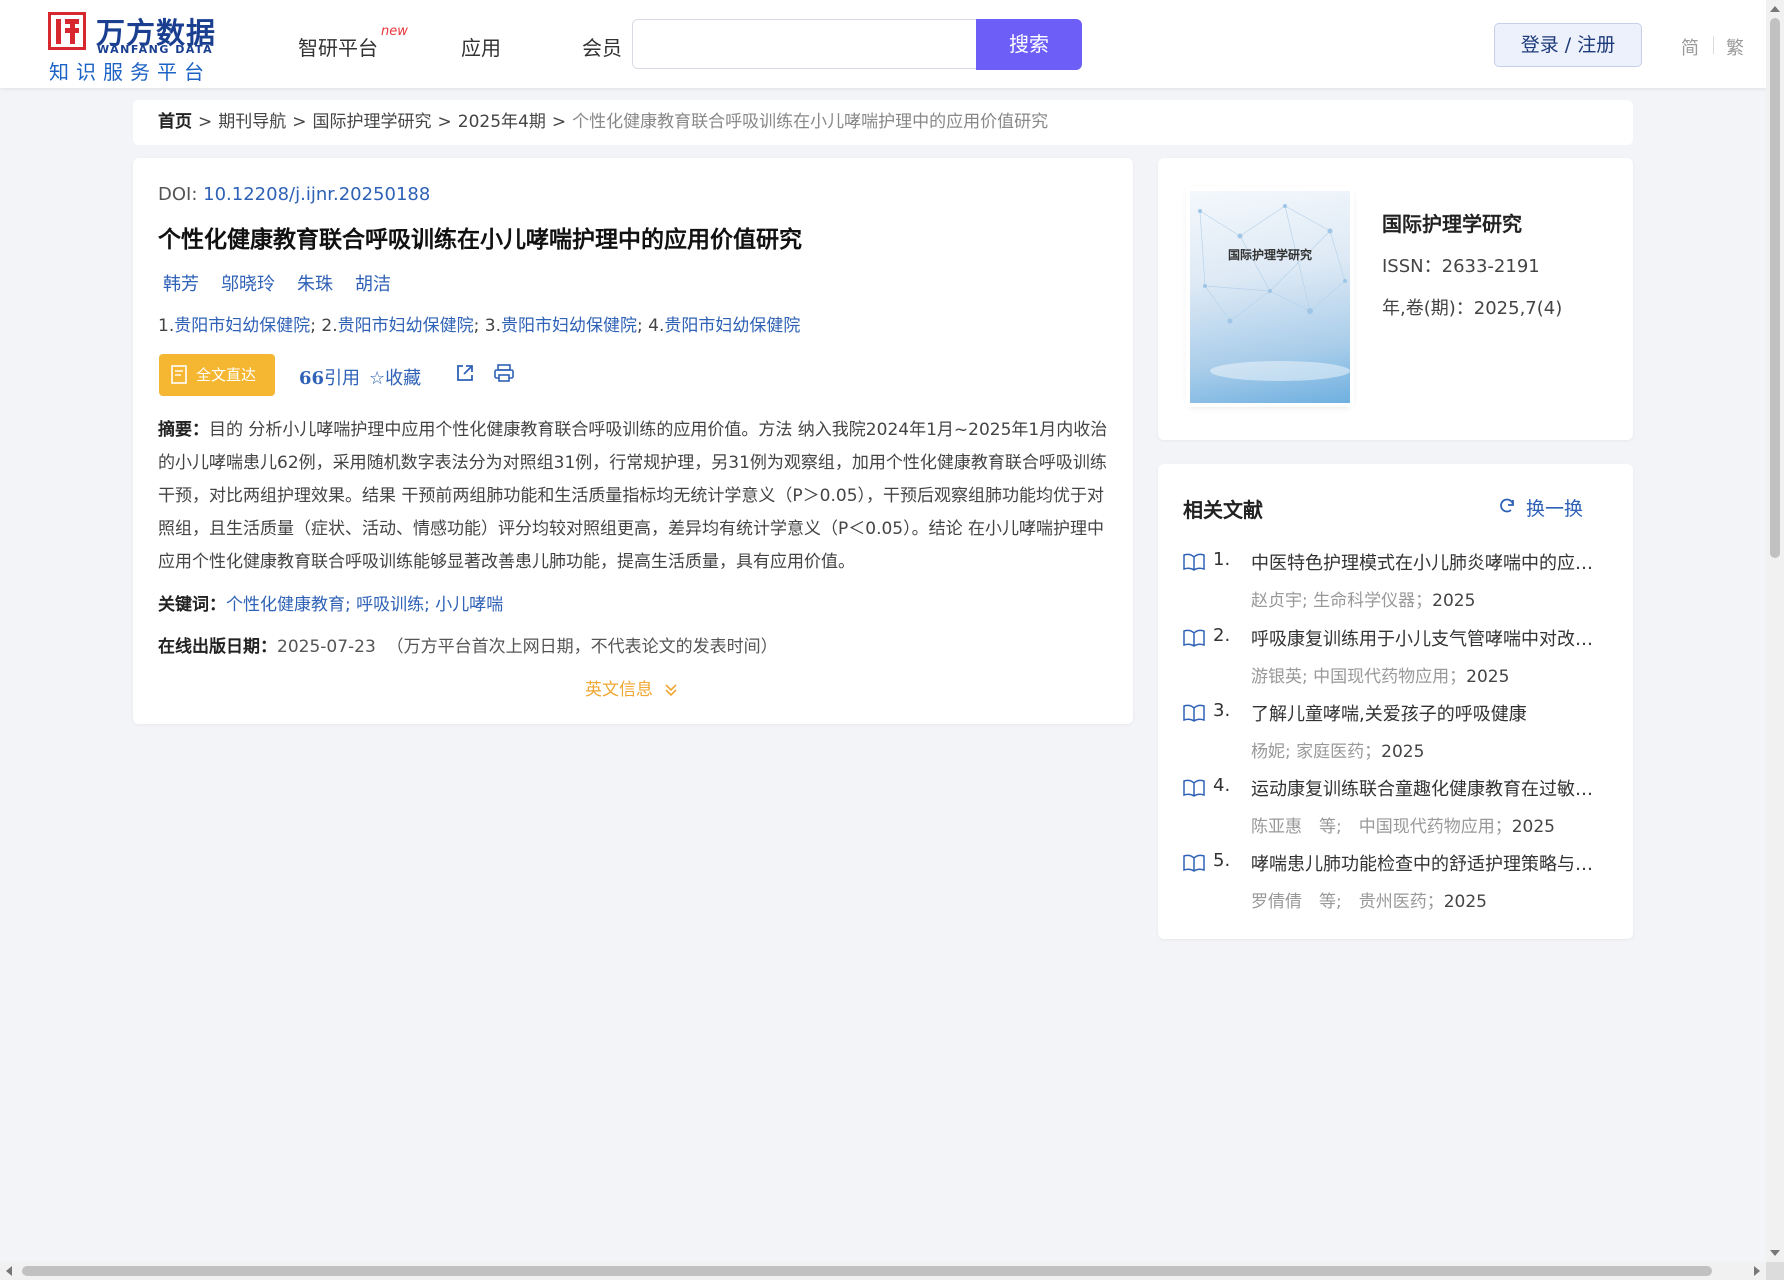 Image resolution: width=1784 pixels, height=1280 pixels. I want to click on author-link: 朱珠, so click(315, 284).